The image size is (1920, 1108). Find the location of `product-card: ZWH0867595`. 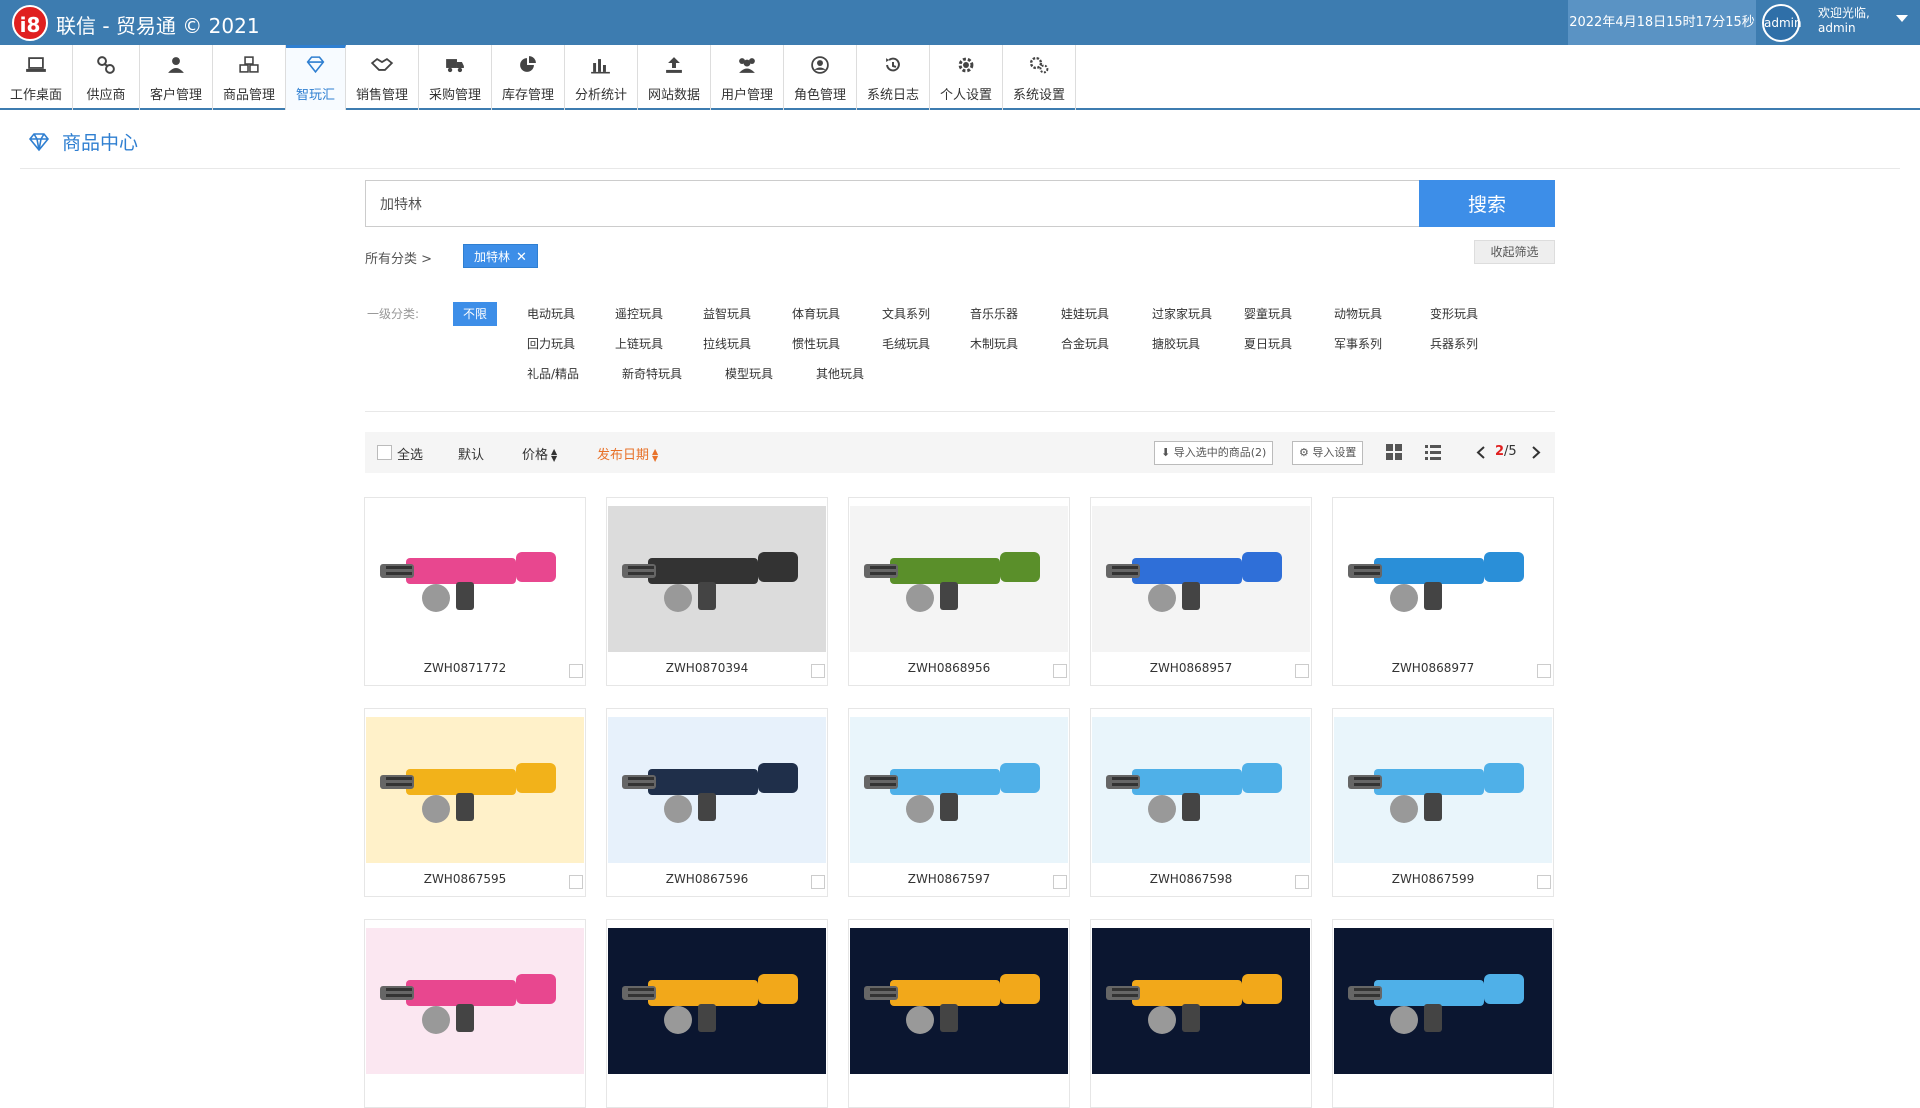

product-card: ZWH0867595 is located at coordinates (475, 802).